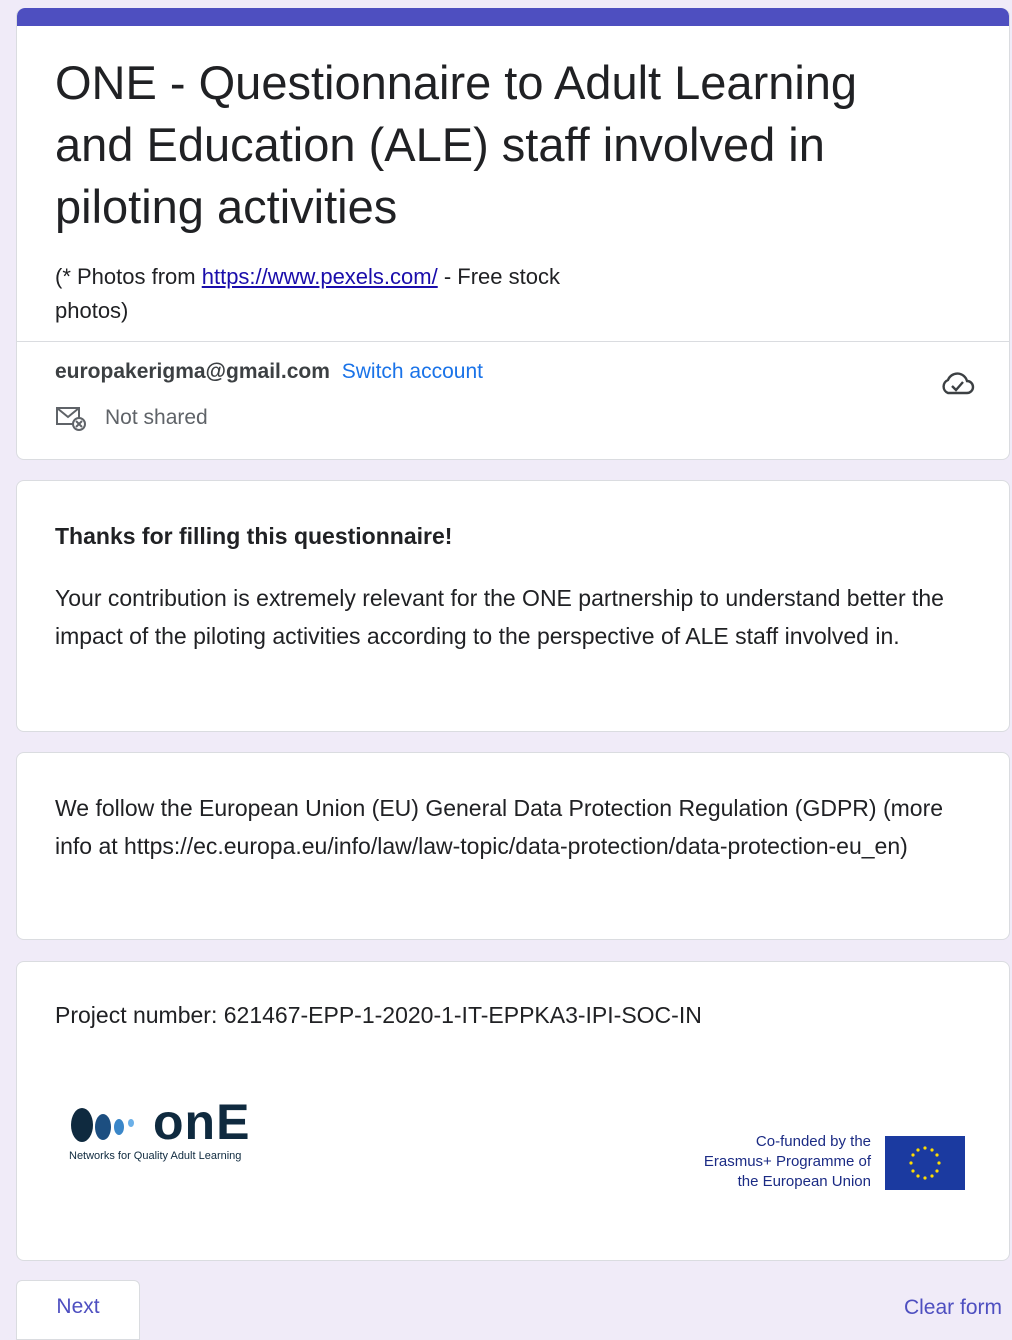 This screenshot has height=1340, width=1012. I want to click on not-shared-row: Not shared, so click(131, 418).